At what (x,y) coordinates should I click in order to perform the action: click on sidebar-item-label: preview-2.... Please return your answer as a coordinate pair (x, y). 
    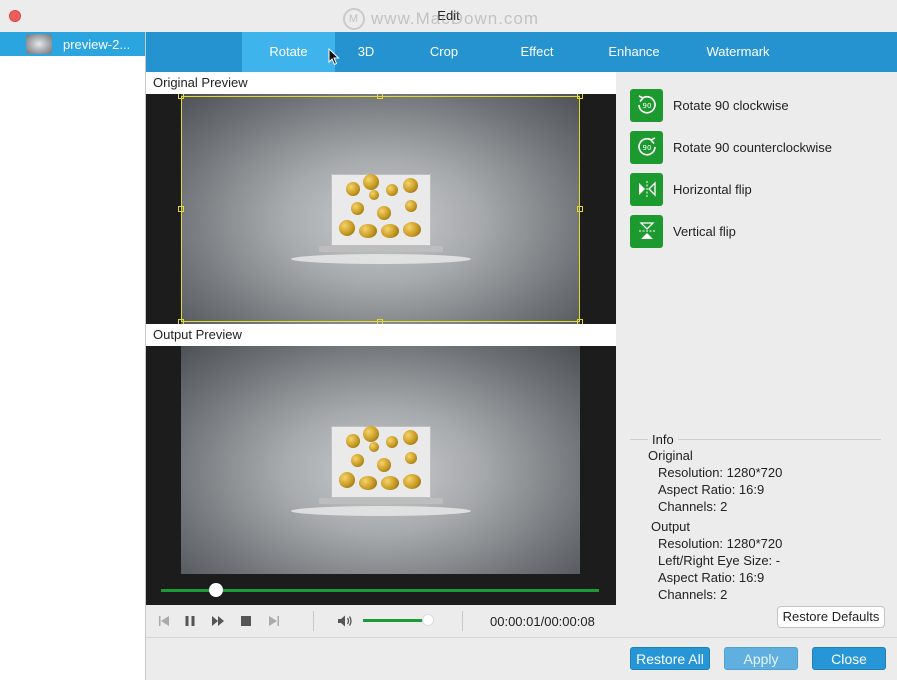
    Looking at the image, I should click on (97, 44).